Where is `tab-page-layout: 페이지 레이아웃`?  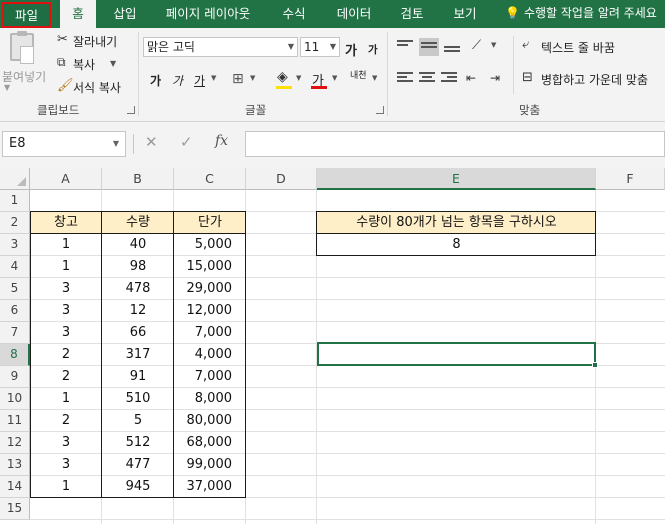
tab-page-layout: 페이지 레이아웃 is located at coordinates (208, 14).